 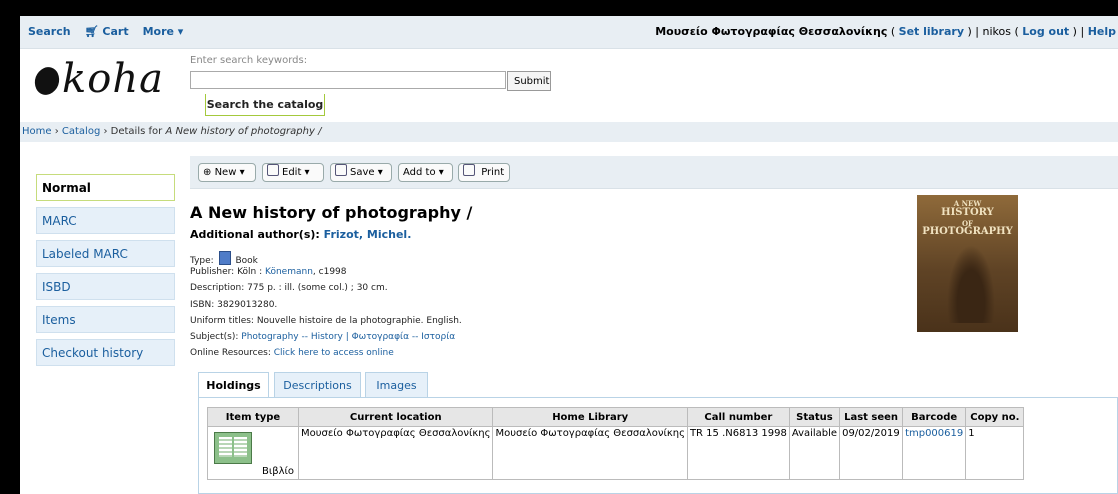 I want to click on add-to-label: Add to ▾, so click(x=423, y=172).